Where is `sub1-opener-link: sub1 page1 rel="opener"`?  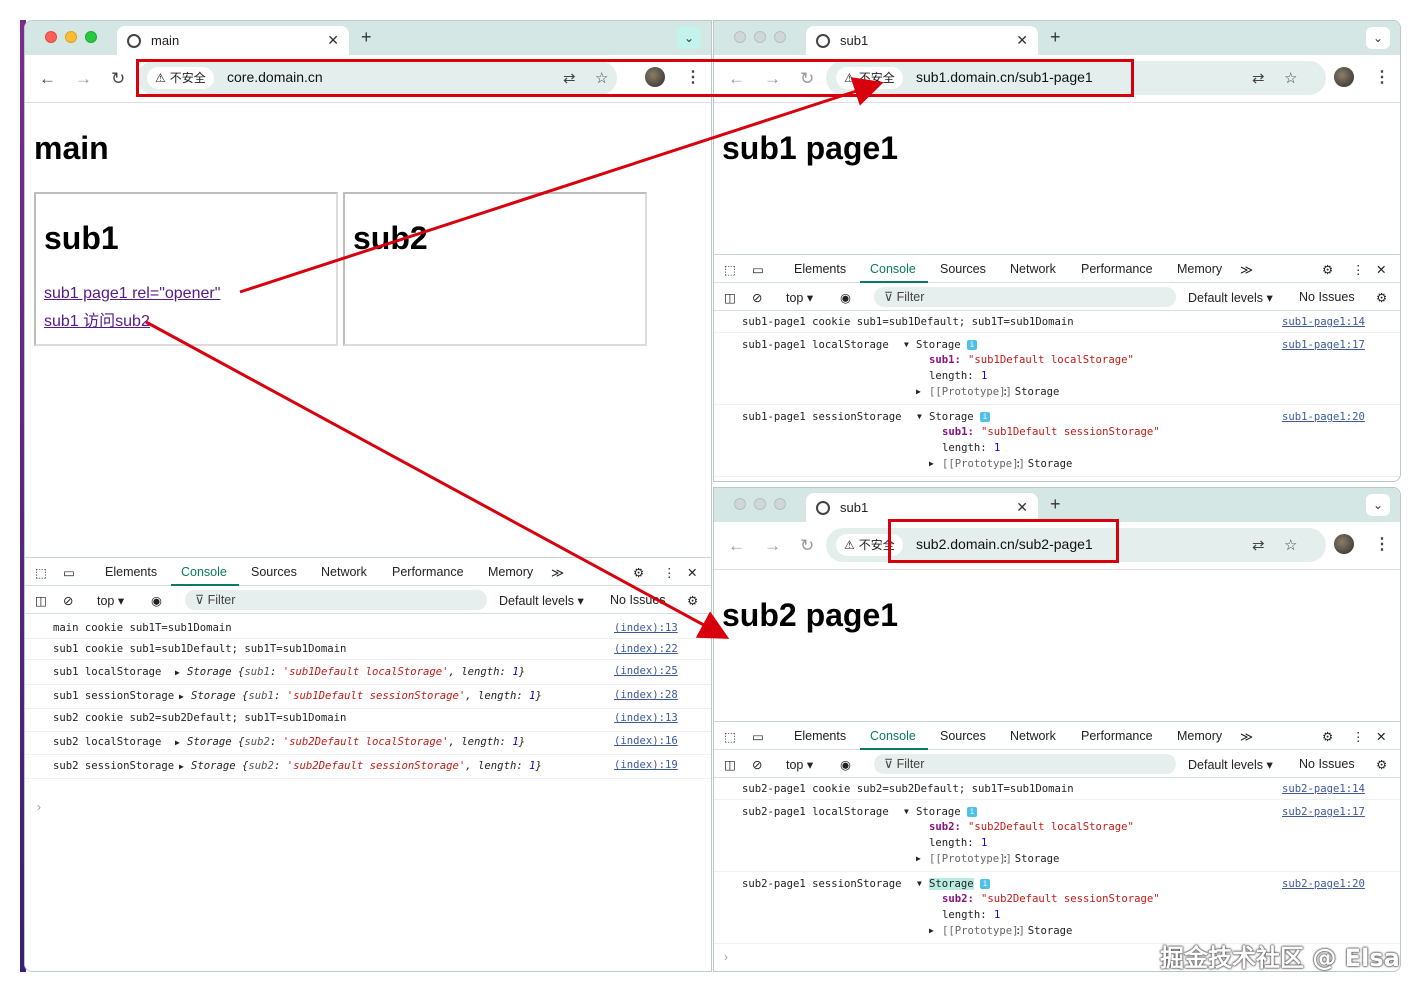 sub1-opener-link: sub1 page1 rel="opener" is located at coordinates (132, 294).